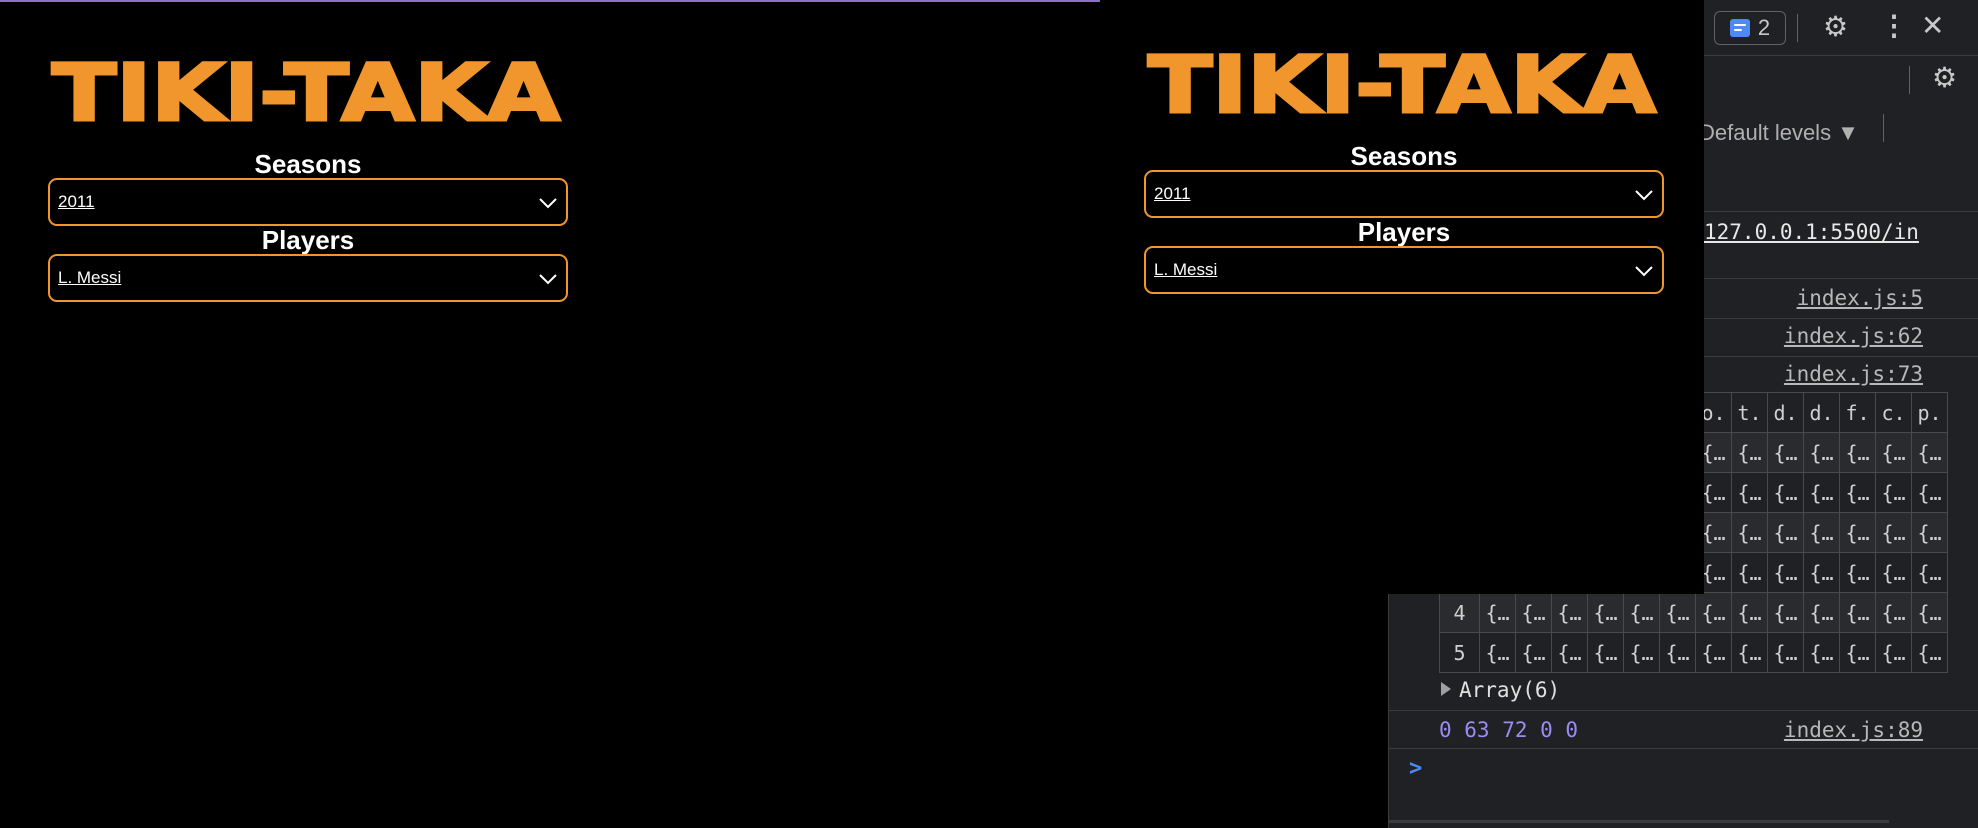  Describe the element at coordinates (1932, 26) in the screenshot. I see `close-devtools-icon: ✕` at that location.